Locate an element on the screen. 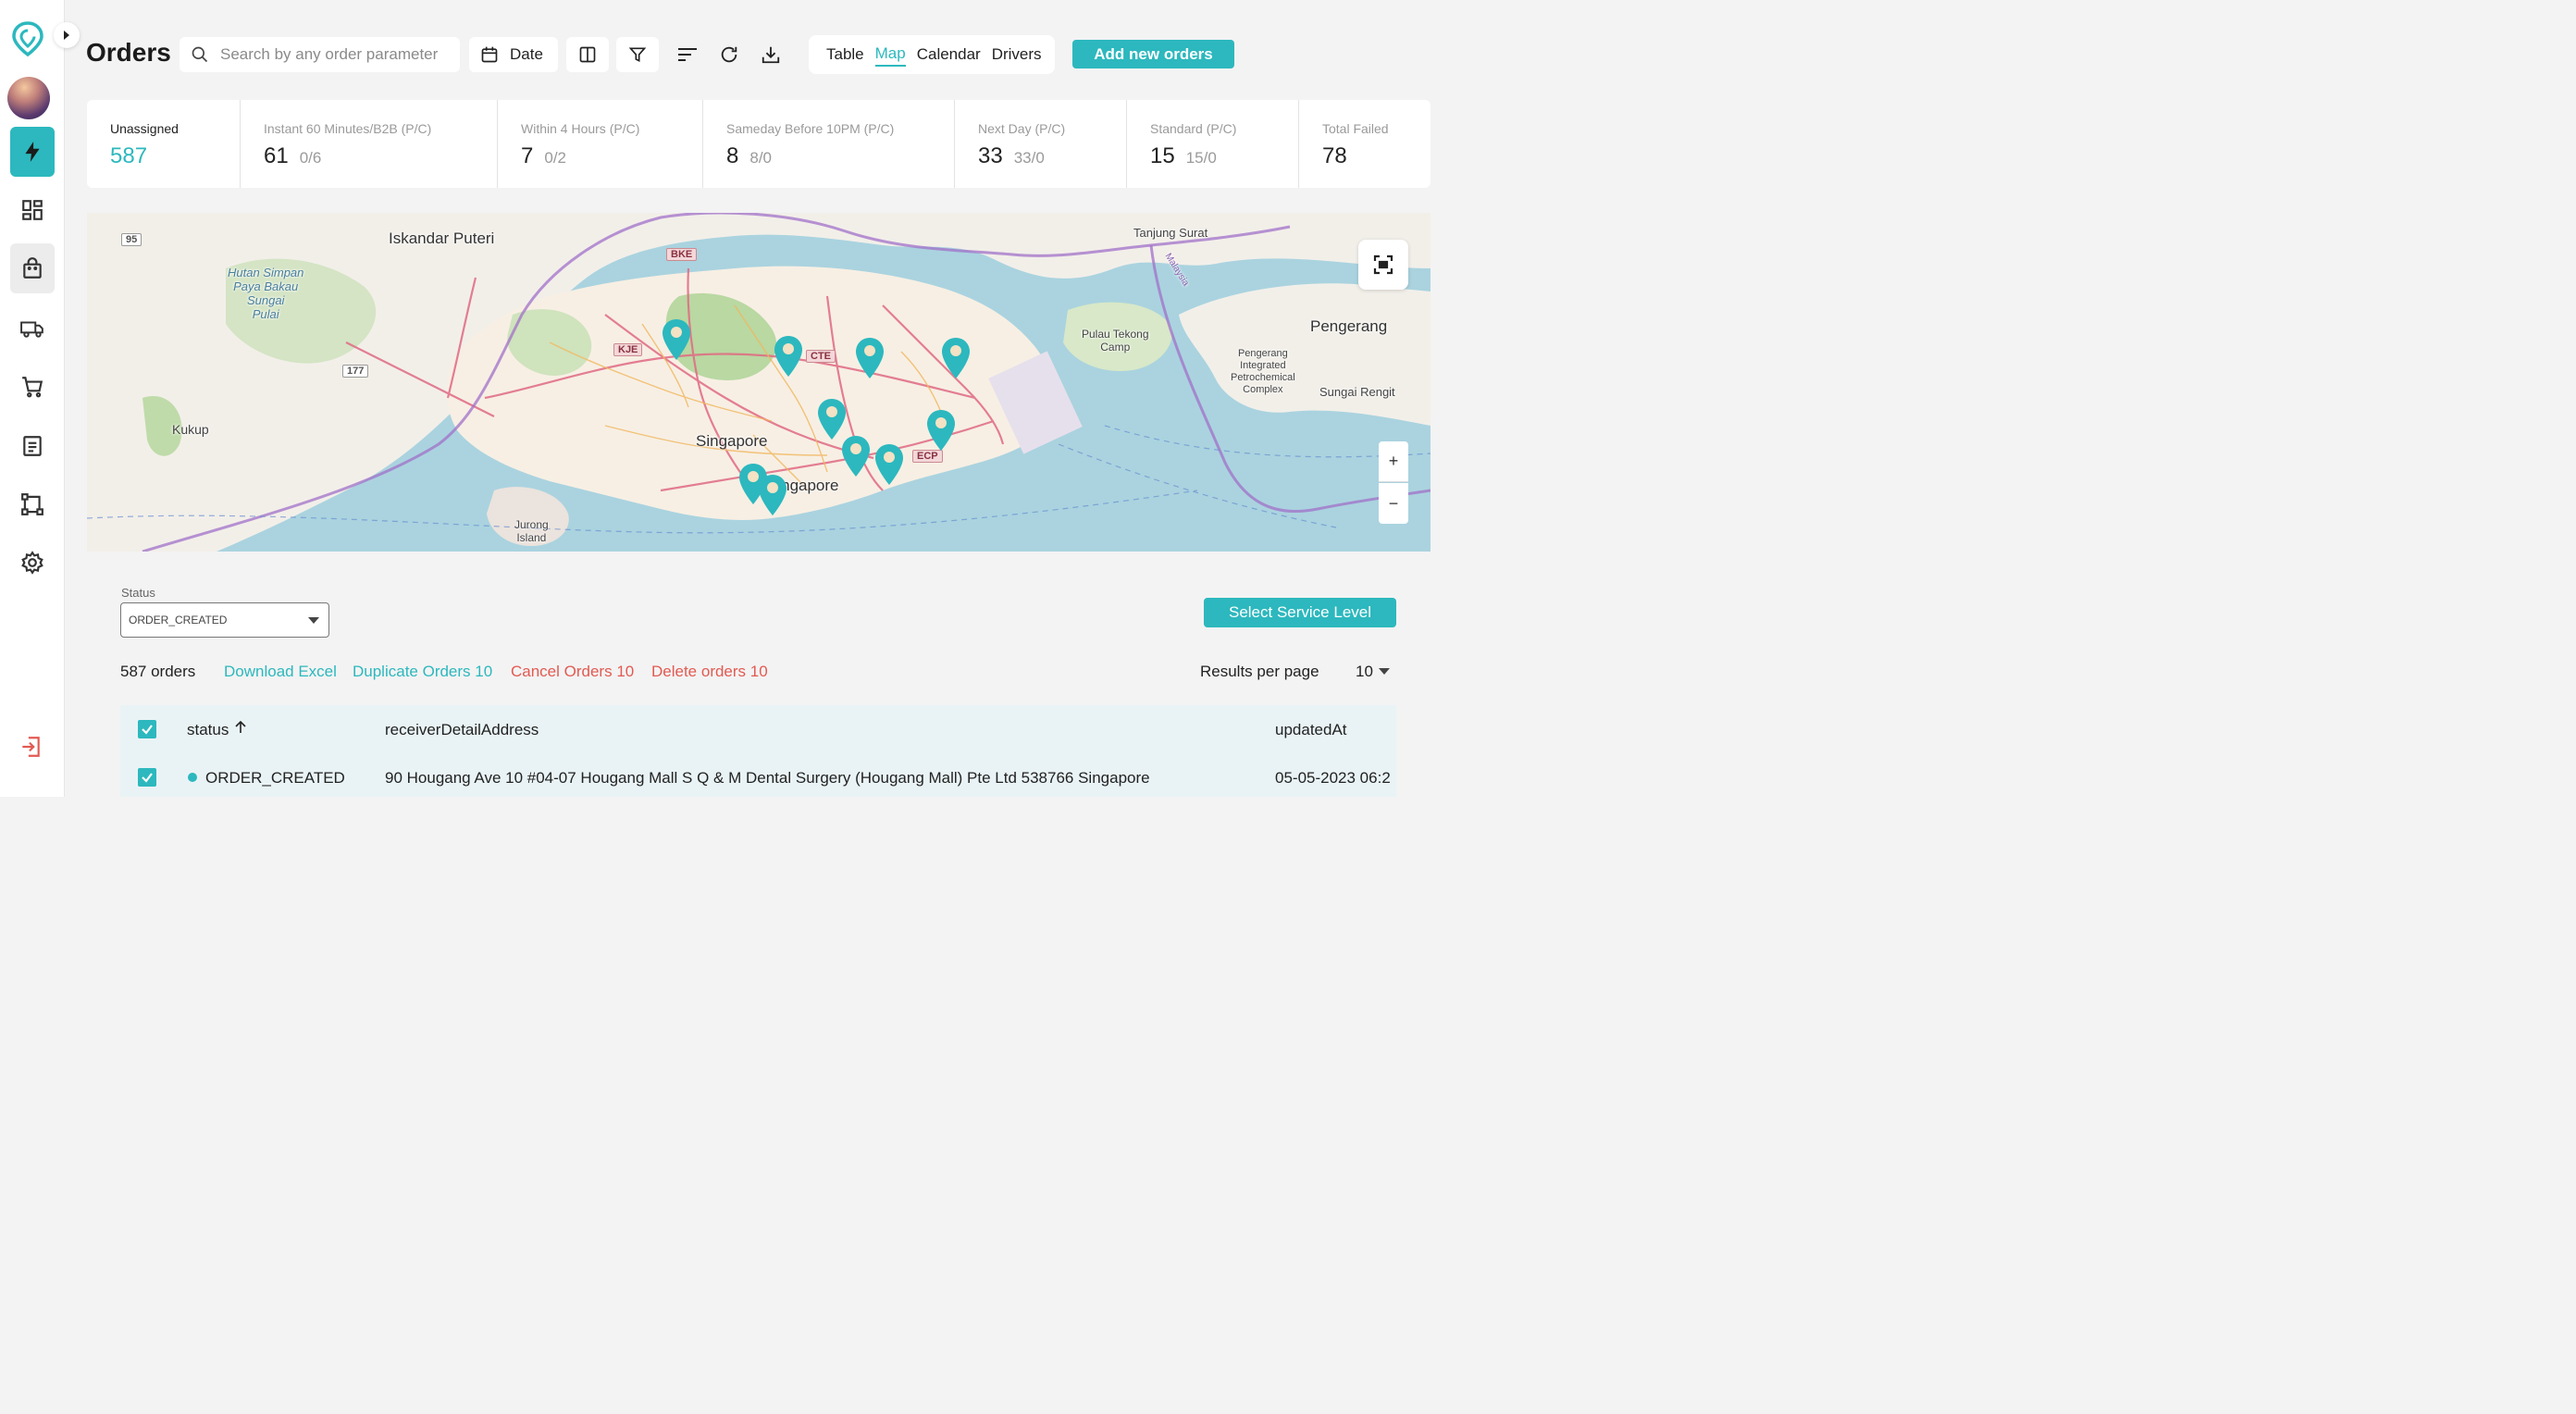  calendar-icon is located at coordinates (490, 54).